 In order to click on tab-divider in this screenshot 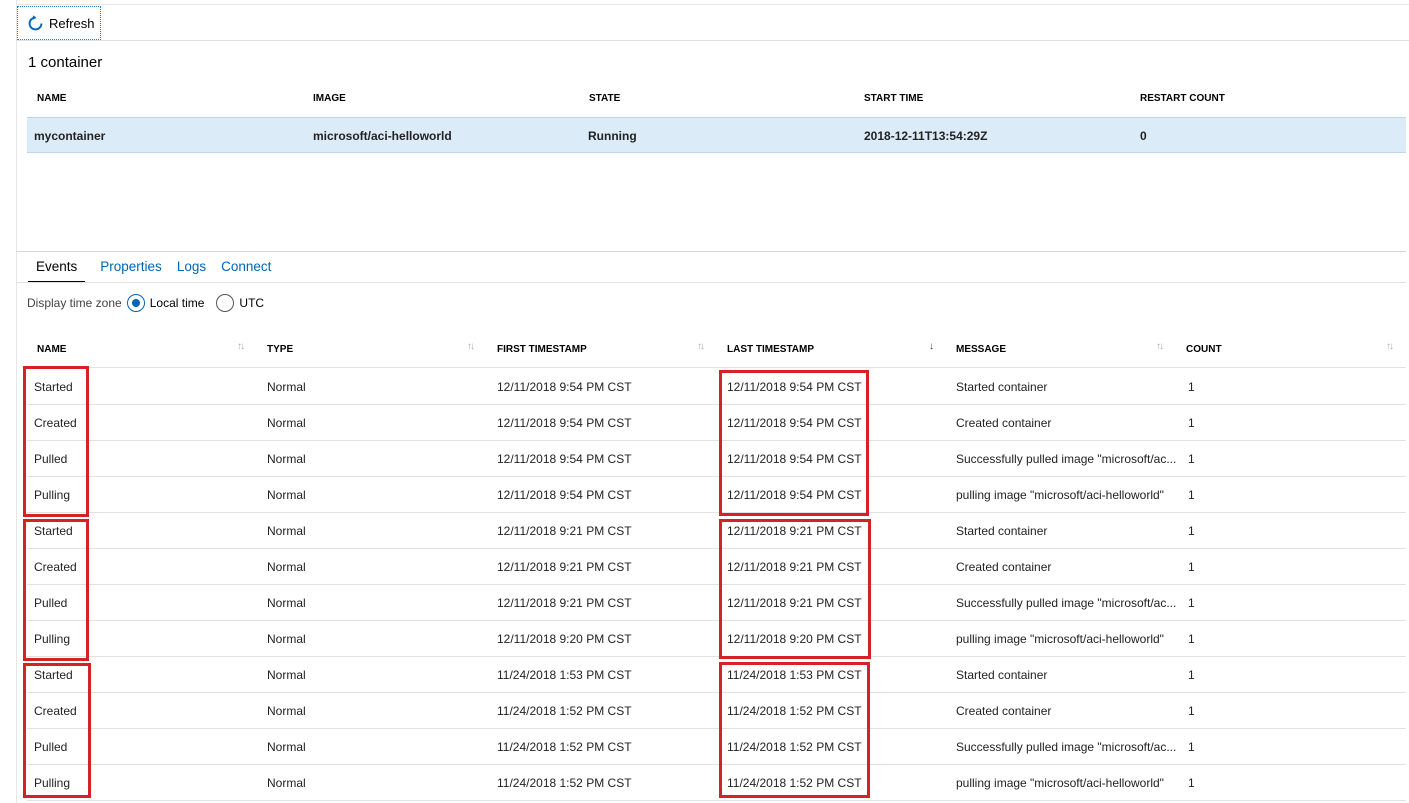, I will do `click(711, 282)`.